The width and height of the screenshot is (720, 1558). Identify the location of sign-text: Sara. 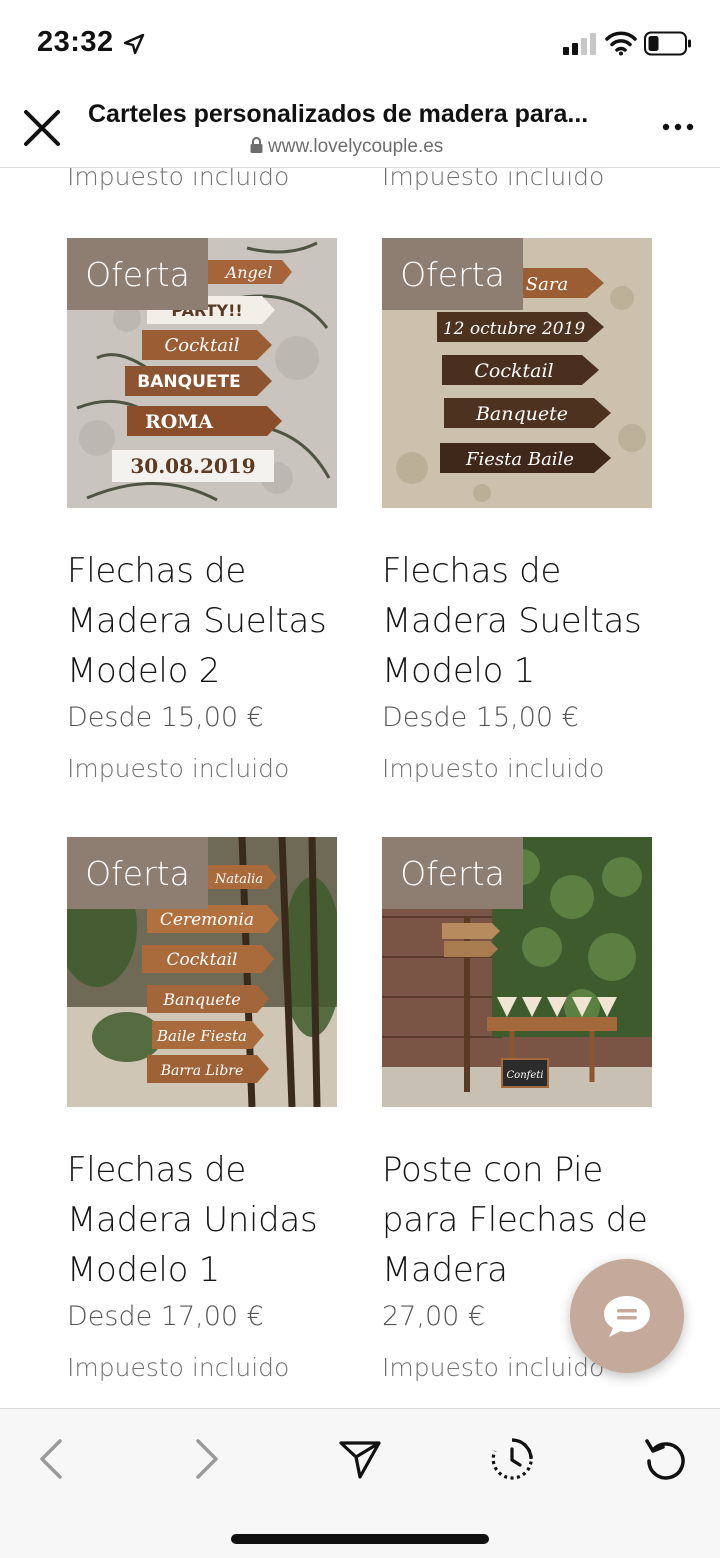
(547, 284).